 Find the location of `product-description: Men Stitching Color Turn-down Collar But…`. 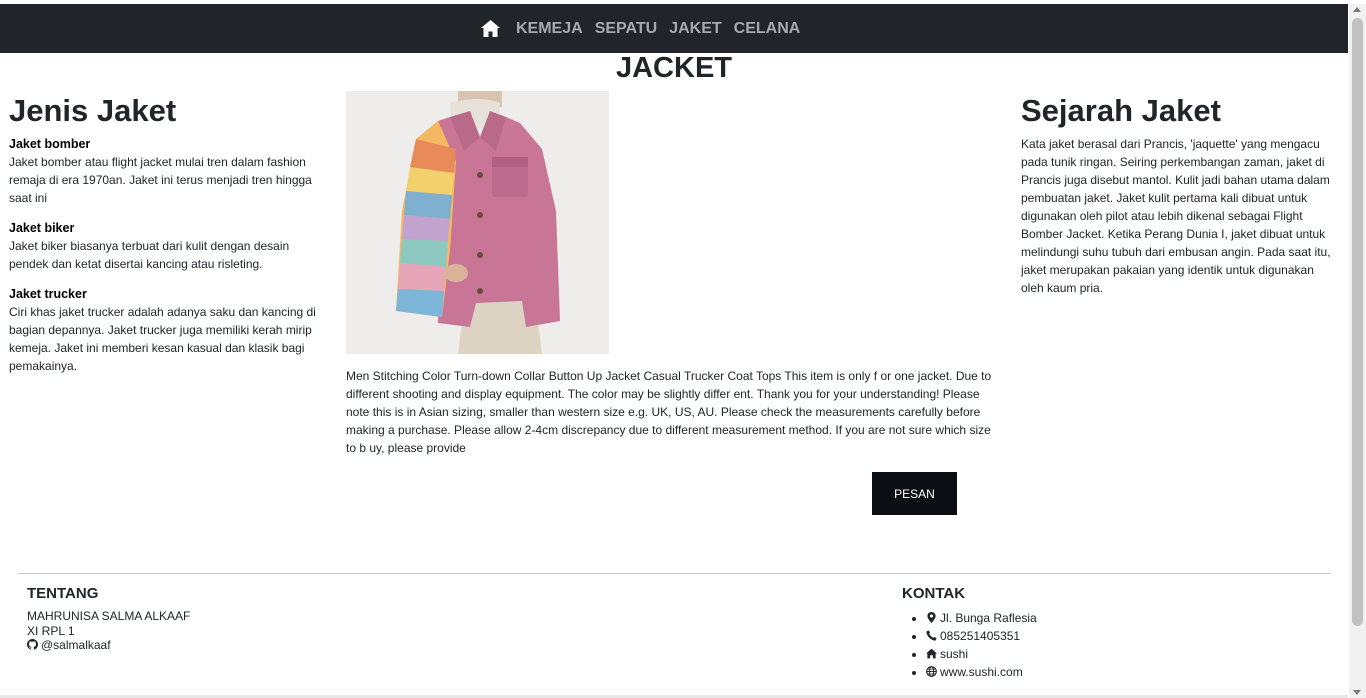

product-description: Men Stitching Color Turn-down Collar But… is located at coordinates (669, 412).